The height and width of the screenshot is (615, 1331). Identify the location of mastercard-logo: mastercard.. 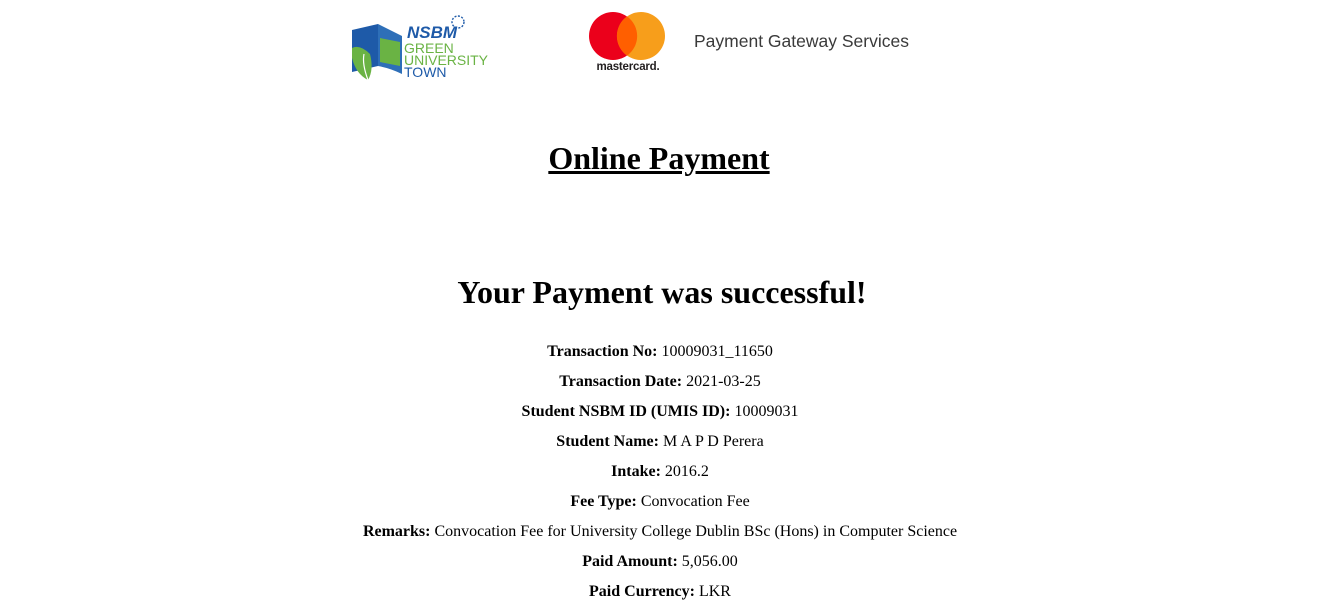
(628, 44).